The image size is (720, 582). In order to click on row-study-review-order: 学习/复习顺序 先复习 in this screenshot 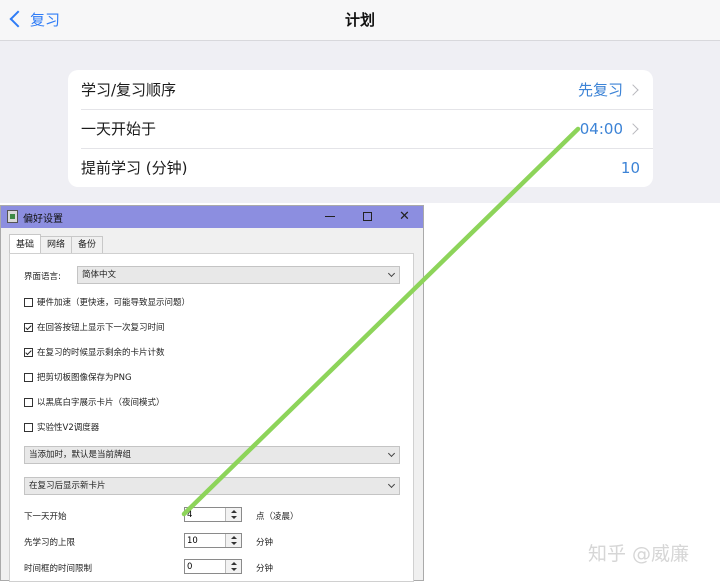, I will do `click(360, 89)`.